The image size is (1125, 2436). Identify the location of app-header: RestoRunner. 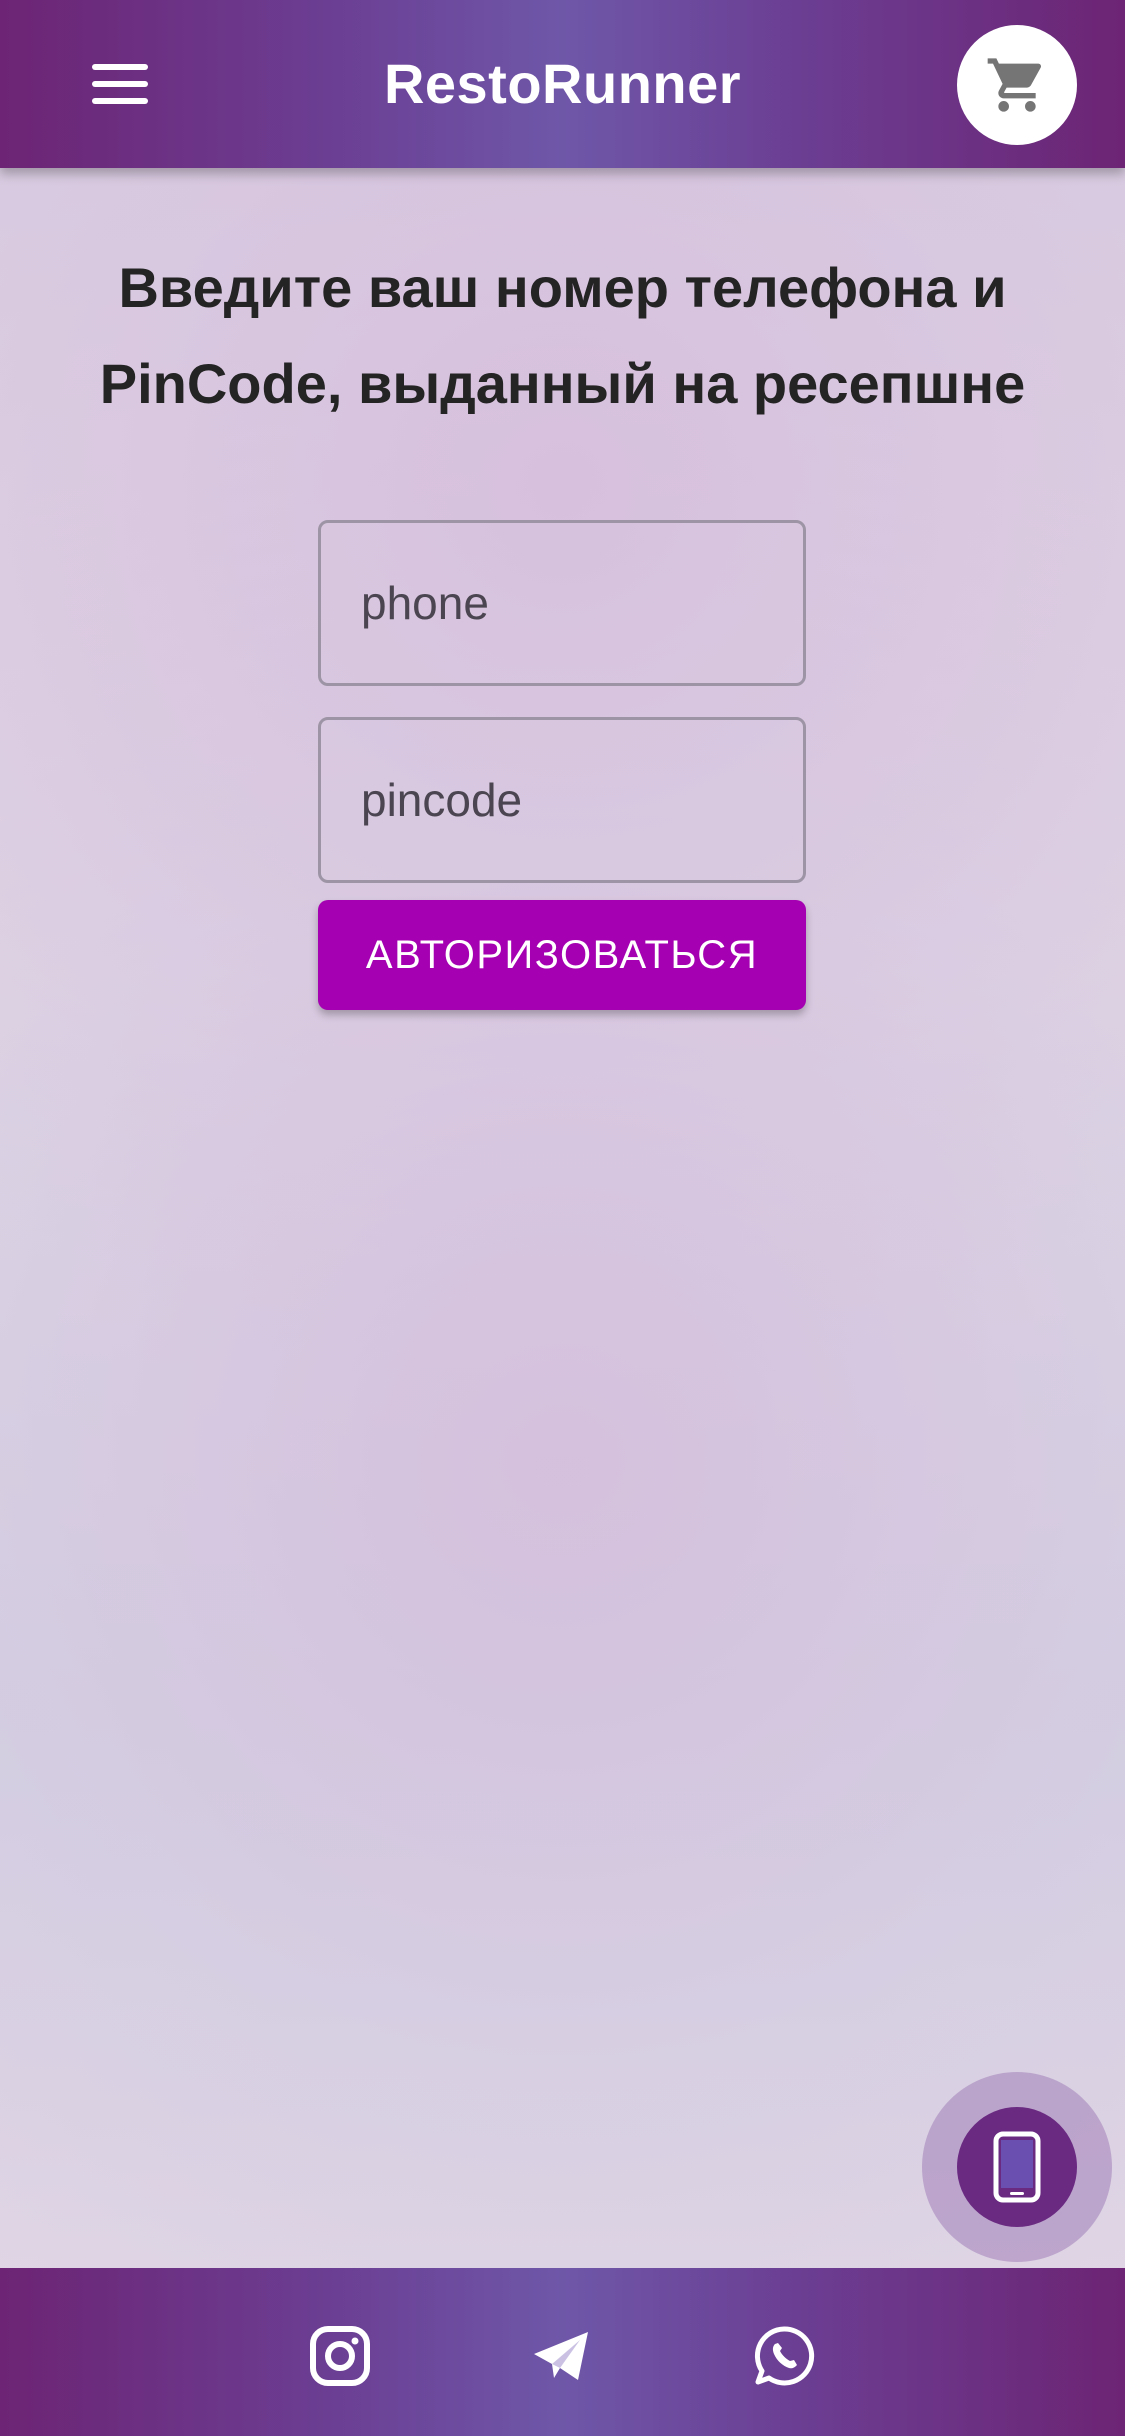
(562, 84).